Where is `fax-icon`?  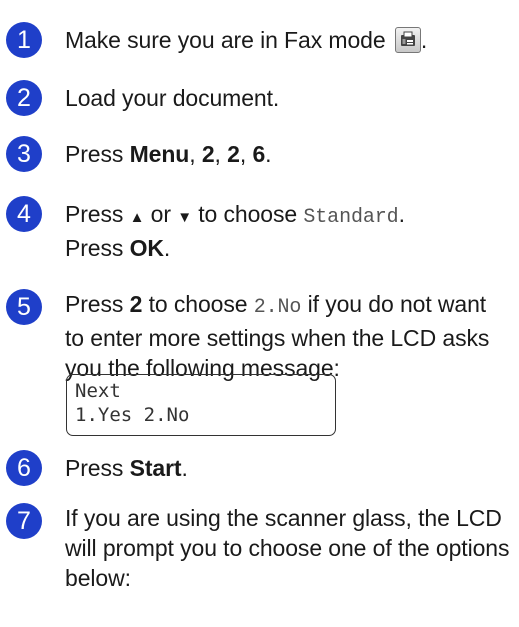
fax-icon is located at coordinates (407, 40).